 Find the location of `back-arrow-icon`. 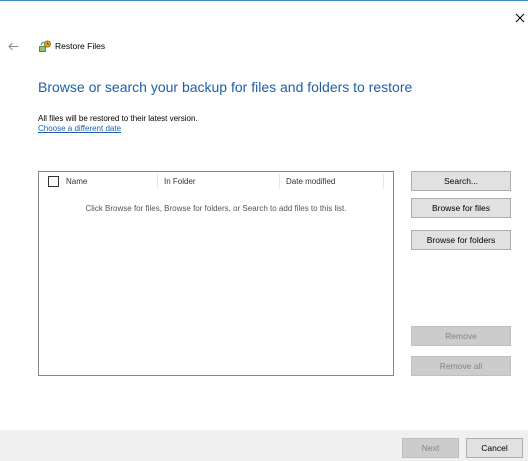

back-arrow-icon is located at coordinates (12, 46).